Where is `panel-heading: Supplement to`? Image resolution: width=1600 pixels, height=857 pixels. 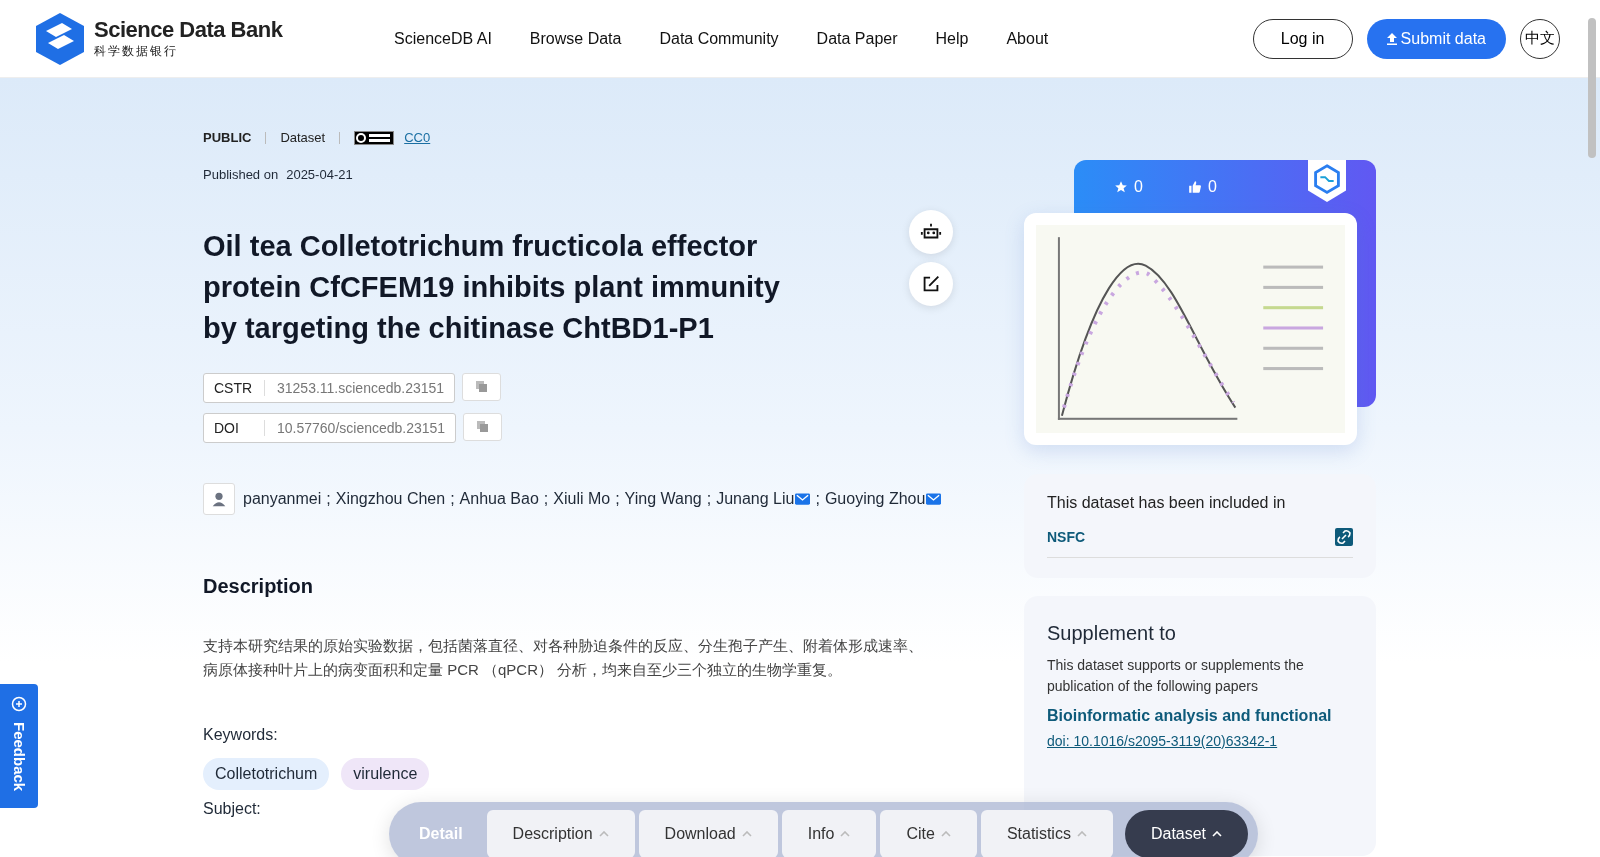
panel-heading: Supplement to is located at coordinates (1112, 633).